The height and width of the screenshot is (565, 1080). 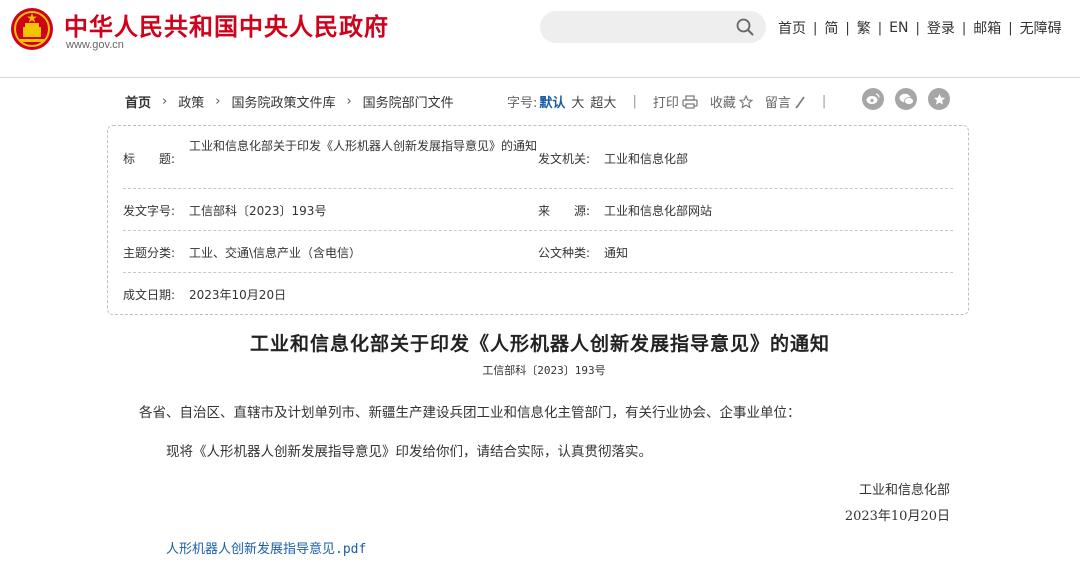 I want to click on nav-login: 登录, so click(x=941, y=28).